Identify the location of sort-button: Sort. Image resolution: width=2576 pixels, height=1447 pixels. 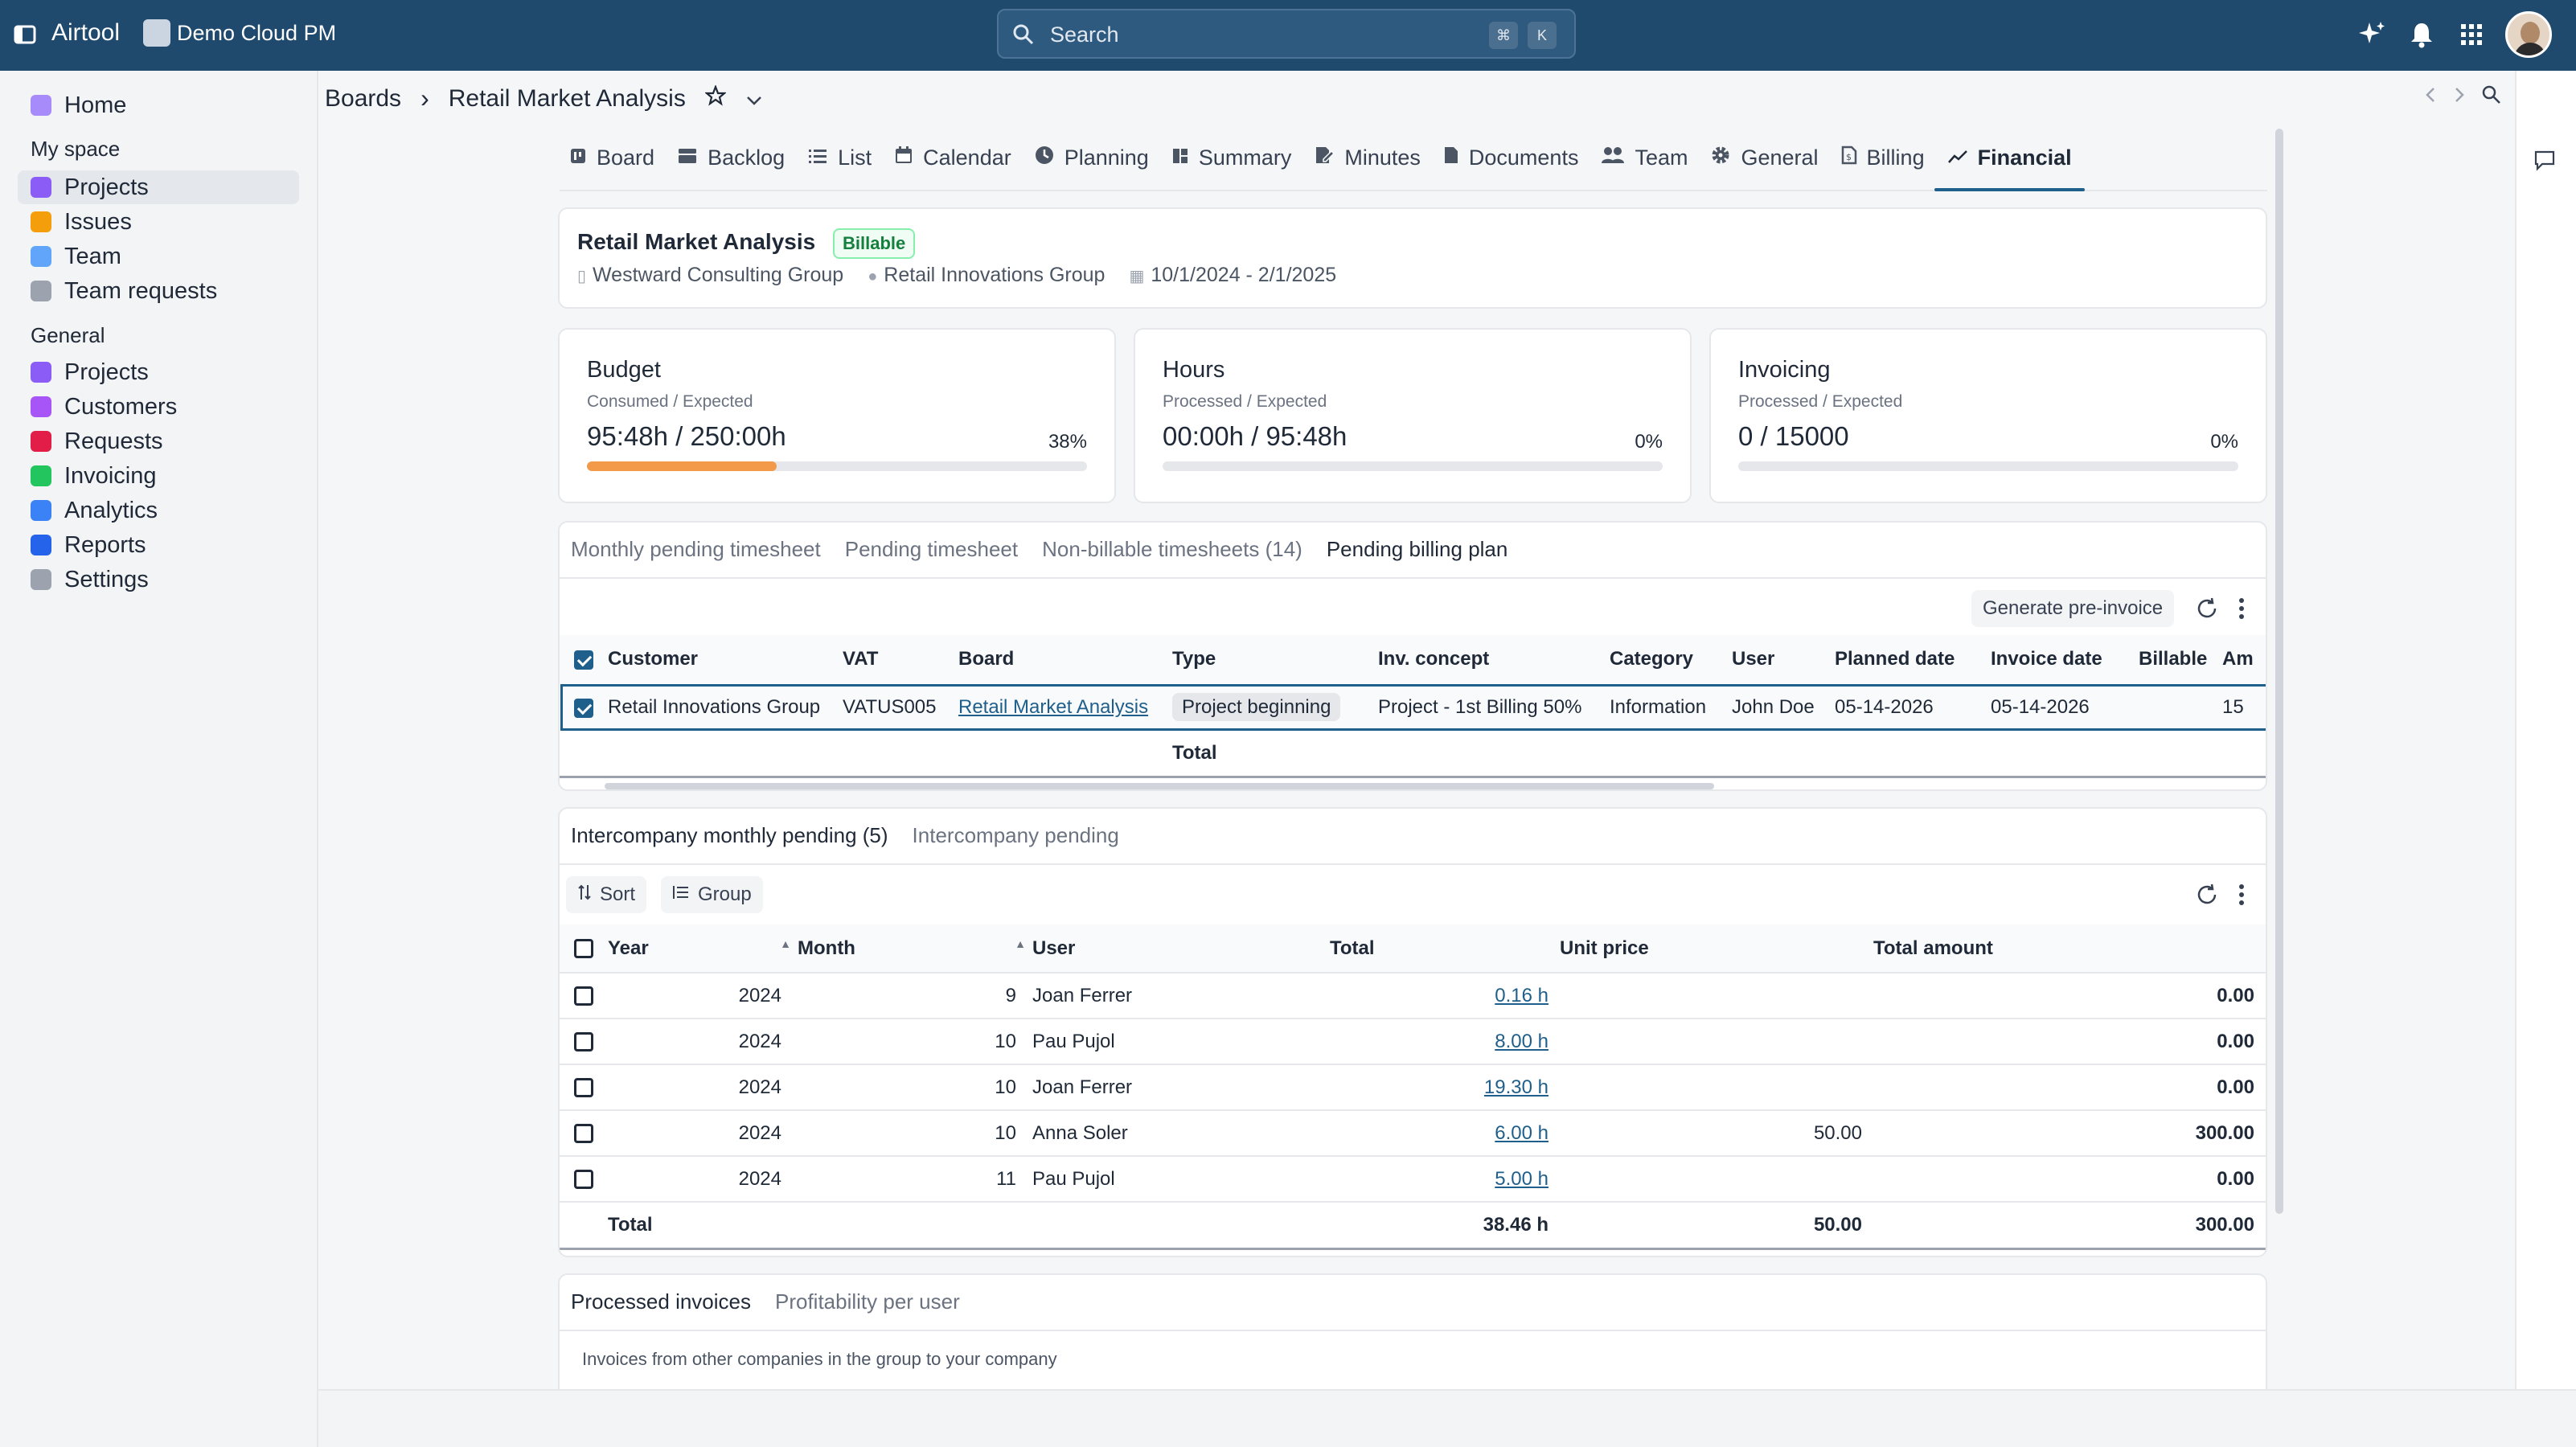
(606, 894).